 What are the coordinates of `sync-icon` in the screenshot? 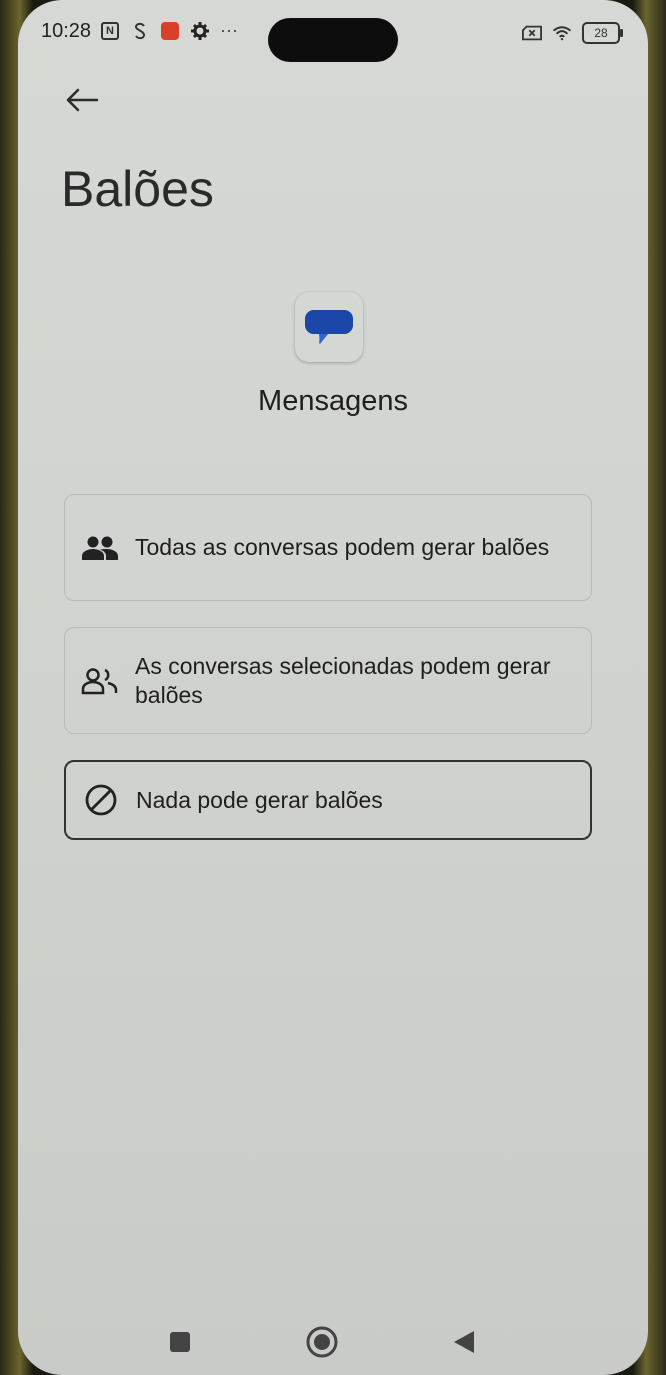 It's located at (140, 31).